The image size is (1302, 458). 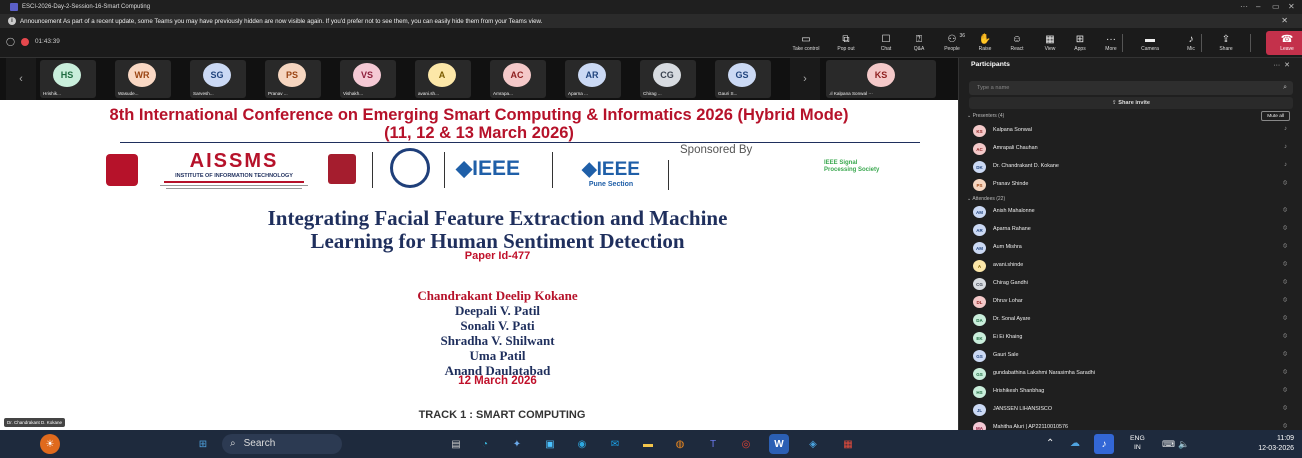 What do you see at coordinates (1275, 116) in the screenshot?
I see `mute-all-button: Mute all` at bounding box center [1275, 116].